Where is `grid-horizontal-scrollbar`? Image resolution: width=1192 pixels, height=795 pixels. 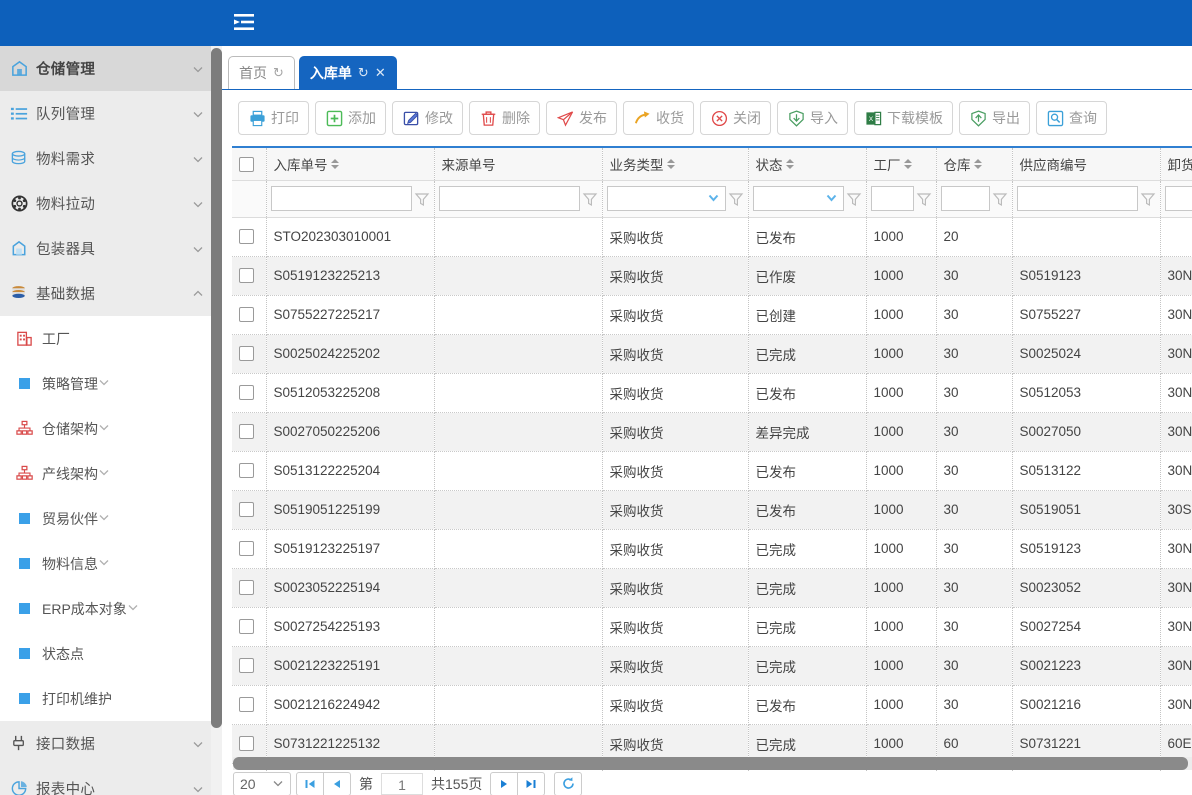
grid-horizontal-scrollbar is located at coordinates (712, 763).